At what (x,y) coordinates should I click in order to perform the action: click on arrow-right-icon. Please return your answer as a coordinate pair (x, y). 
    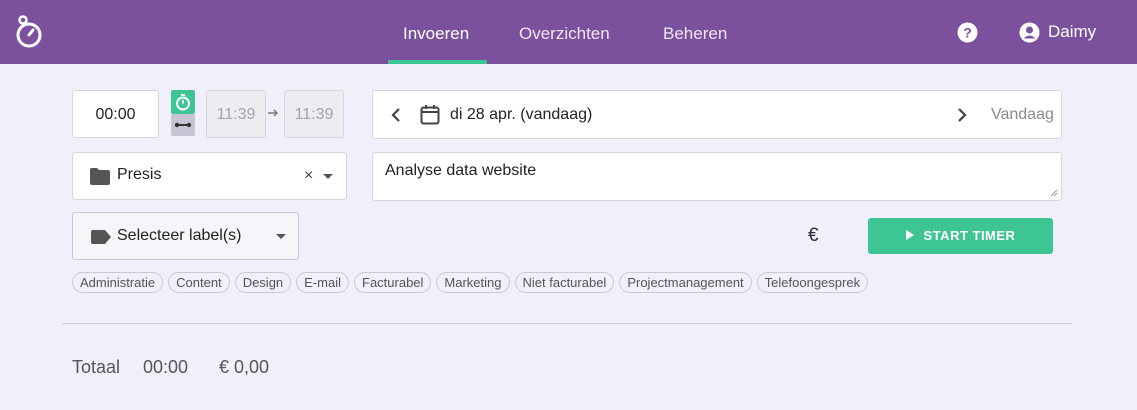
    Looking at the image, I should click on (273, 113).